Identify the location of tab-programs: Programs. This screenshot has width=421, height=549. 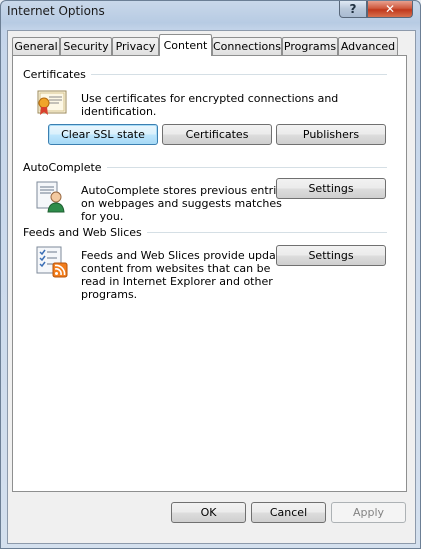
(310, 46).